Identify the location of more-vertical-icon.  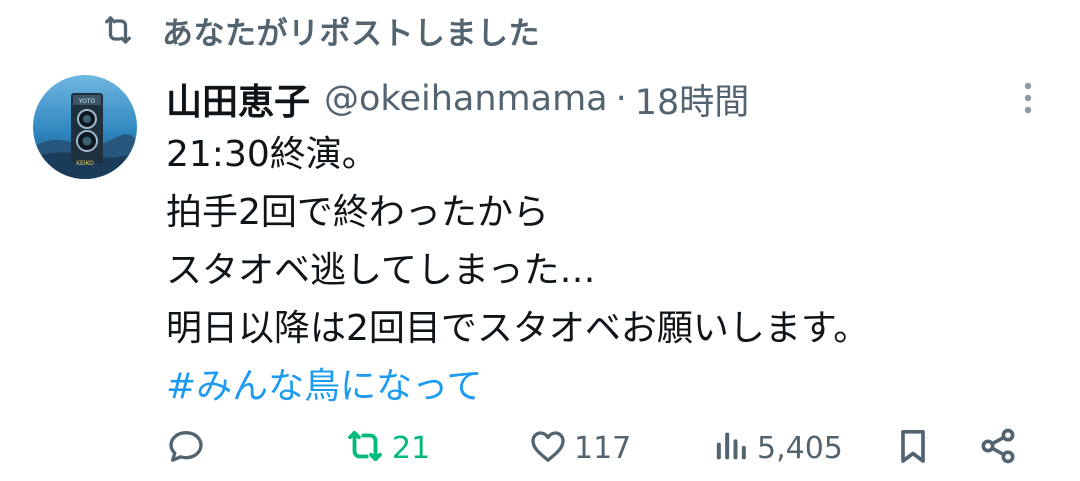
(1028, 100).